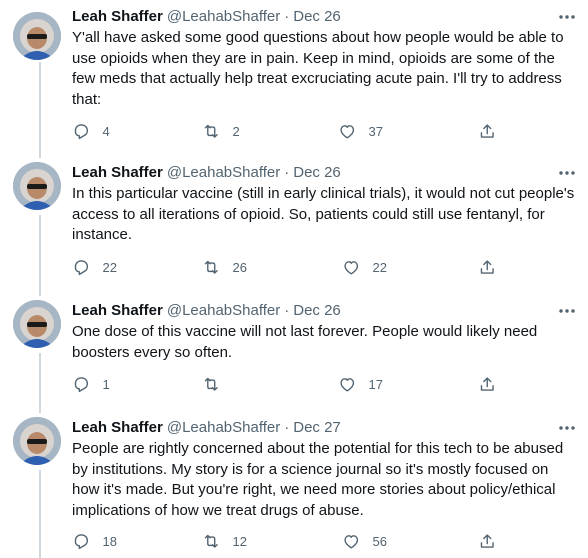 Image resolution: width=588 pixels, height=558 pixels. Describe the element at coordinates (224, 267) in the screenshot. I see `retweet-button: 26` at that location.